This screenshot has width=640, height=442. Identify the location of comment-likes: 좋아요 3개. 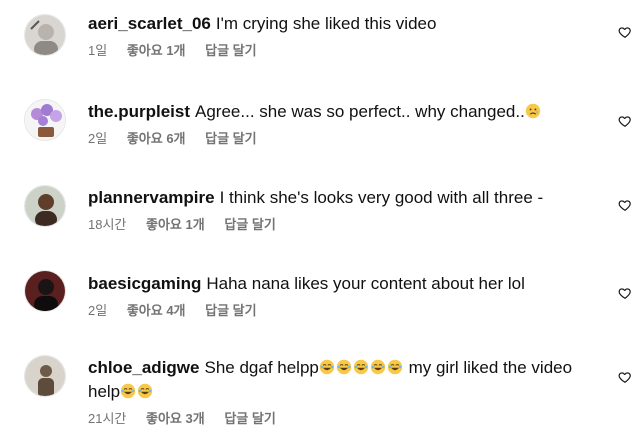
(175, 418).